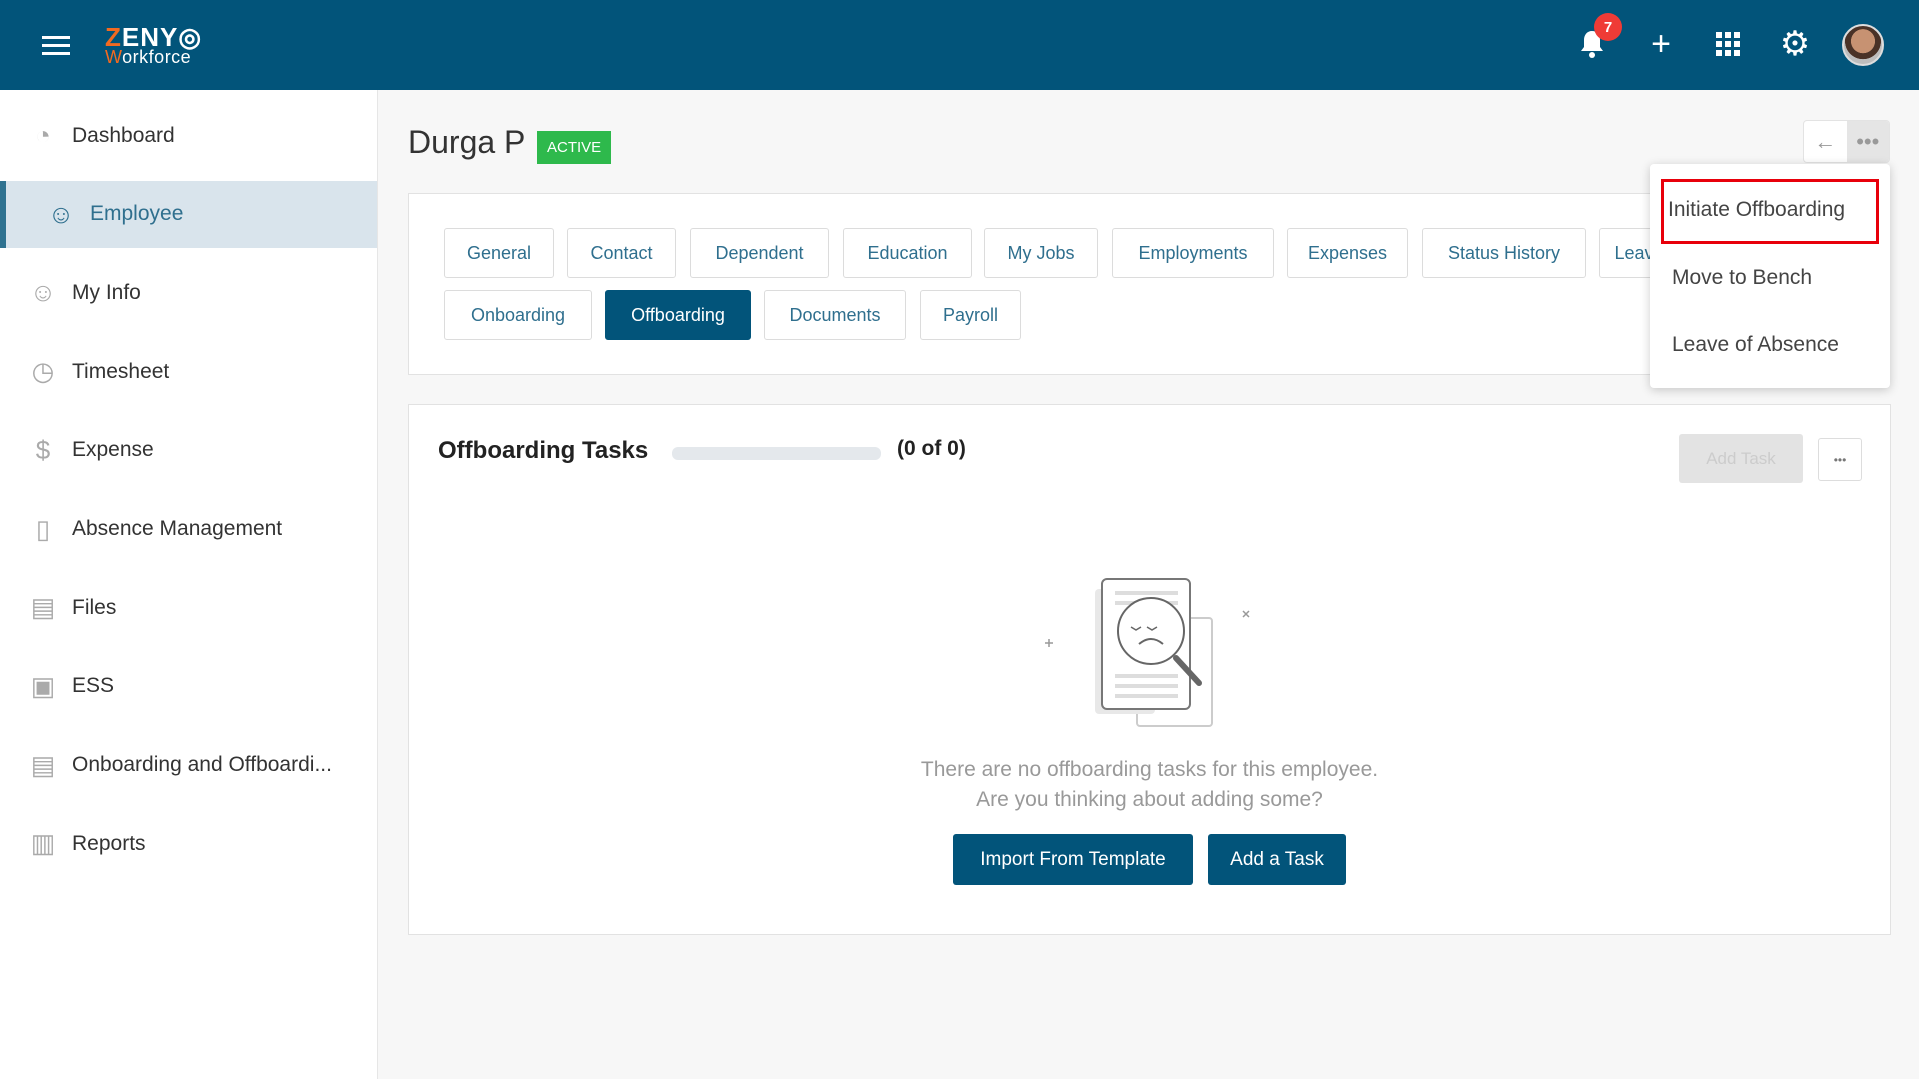 Image resolution: width=1919 pixels, height=1079 pixels. I want to click on menu-item-leave-of-absence: Leave of Absence, so click(1755, 345).